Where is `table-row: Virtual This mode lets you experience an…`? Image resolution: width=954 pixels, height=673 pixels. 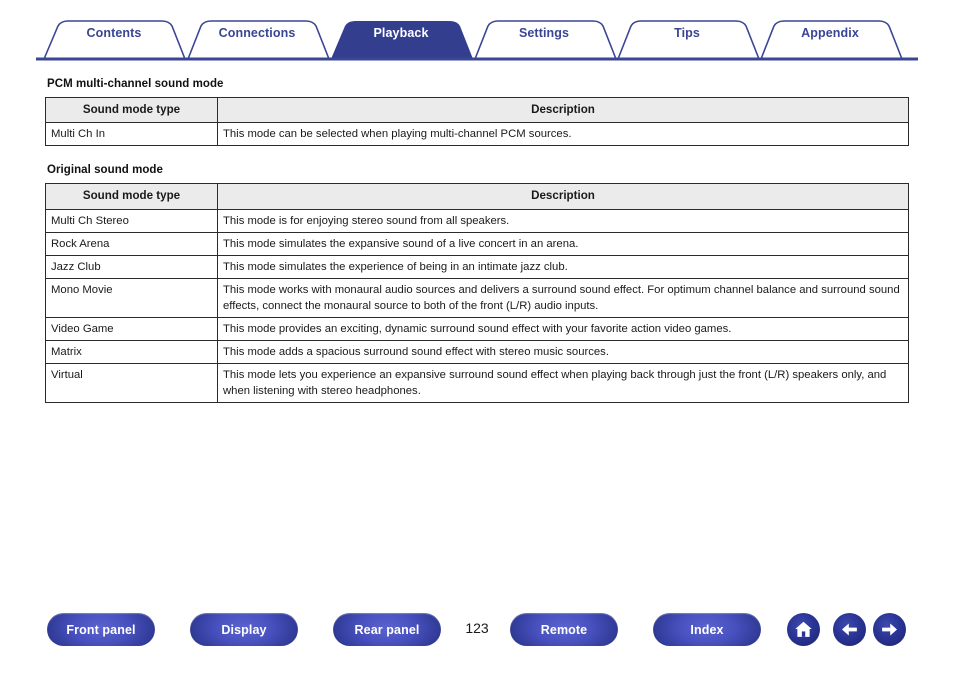
table-row: Virtual This mode lets you experience an… is located at coordinates (477, 383).